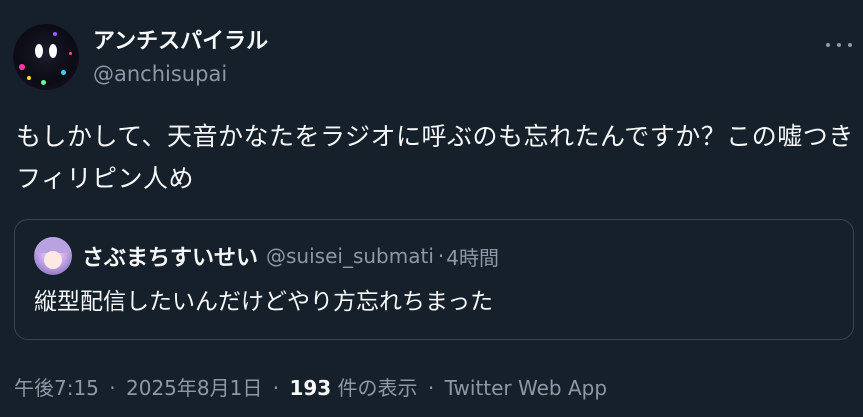 This screenshot has height=417, width=863. I want to click on more-horizontal-icon, so click(839, 45).